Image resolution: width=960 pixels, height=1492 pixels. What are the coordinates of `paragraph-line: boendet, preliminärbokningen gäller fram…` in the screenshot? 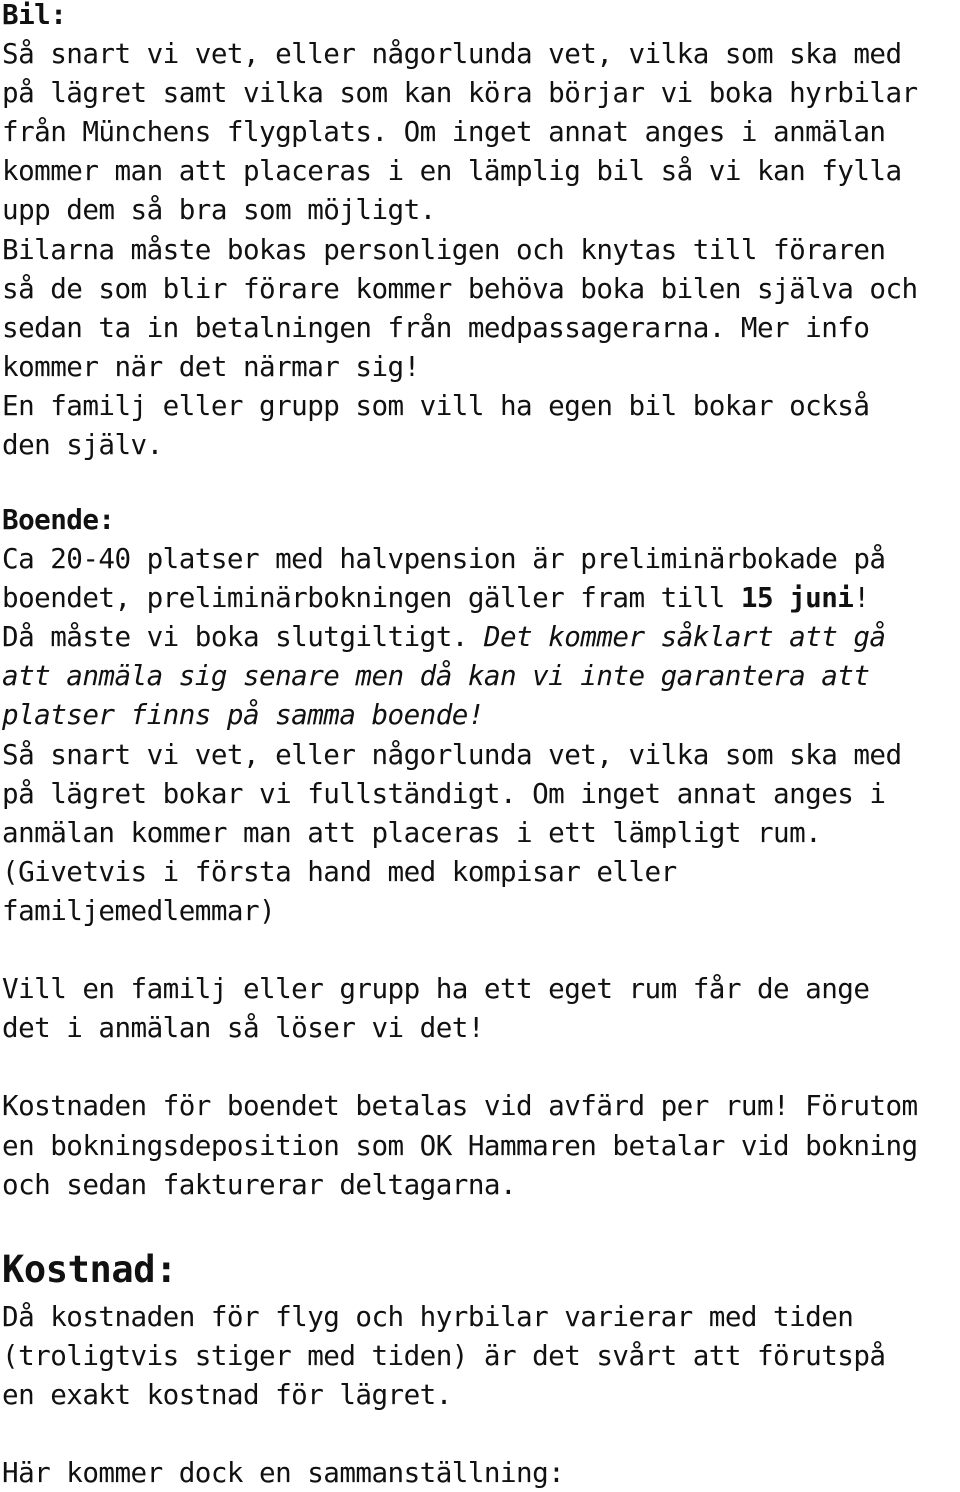 It's located at (460, 597).